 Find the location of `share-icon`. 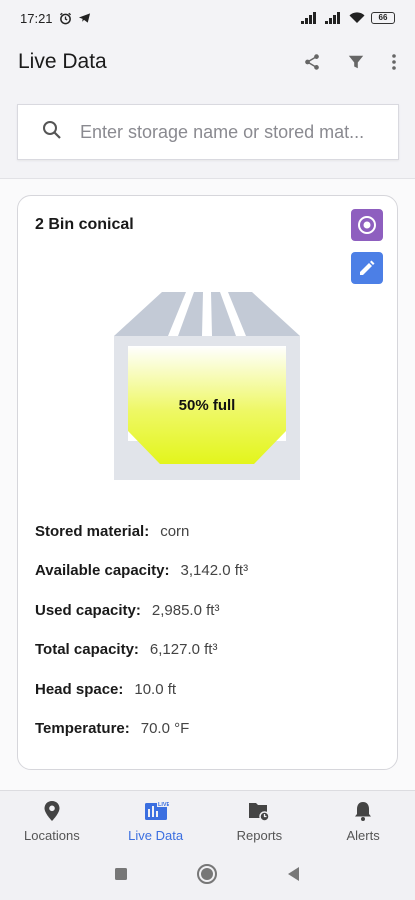

share-icon is located at coordinates (312, 62).